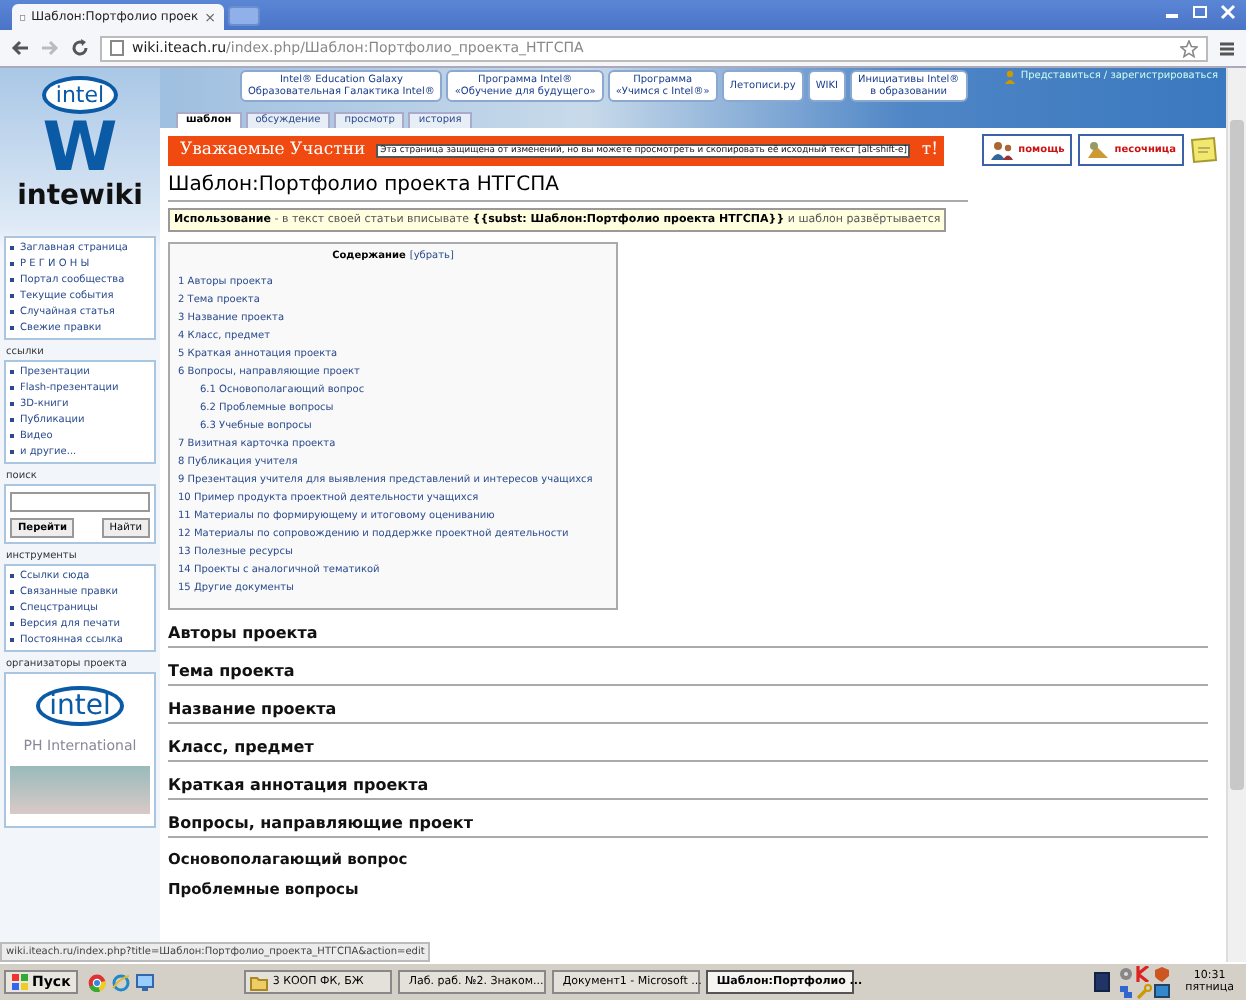 This screenshot has height=1000, width=1246. I want to click on back-icon, so click(20, 48).